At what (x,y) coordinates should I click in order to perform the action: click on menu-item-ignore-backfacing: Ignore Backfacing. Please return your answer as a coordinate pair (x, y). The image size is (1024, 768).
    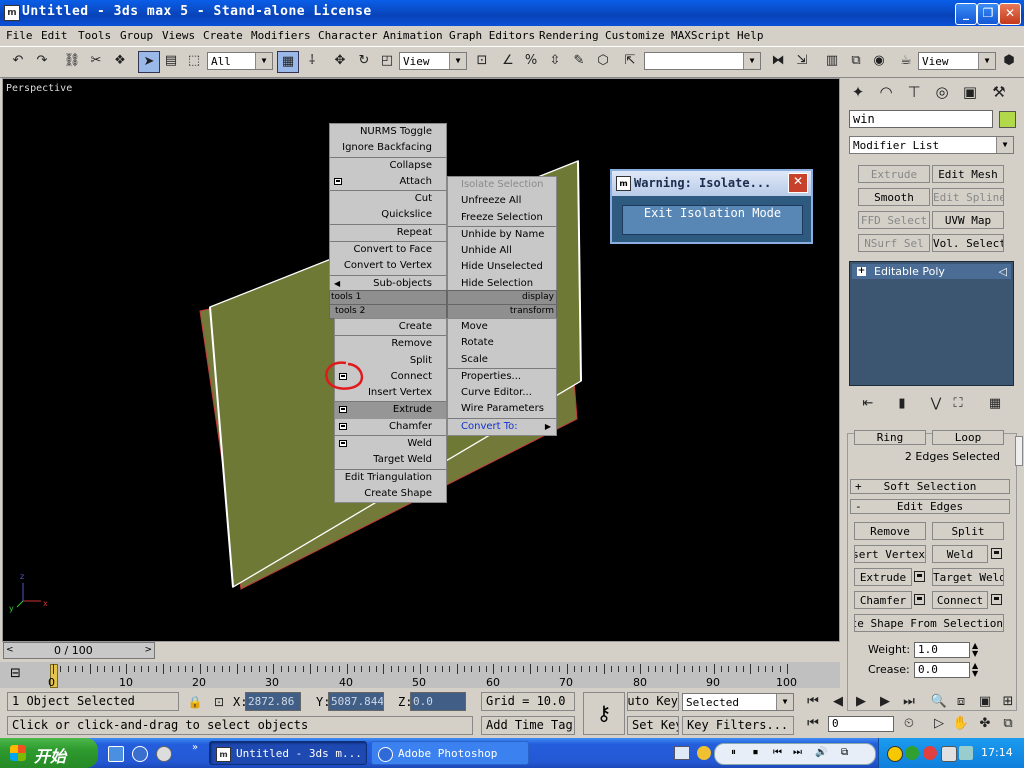
    Looking at the image, I should click on (388, 148).